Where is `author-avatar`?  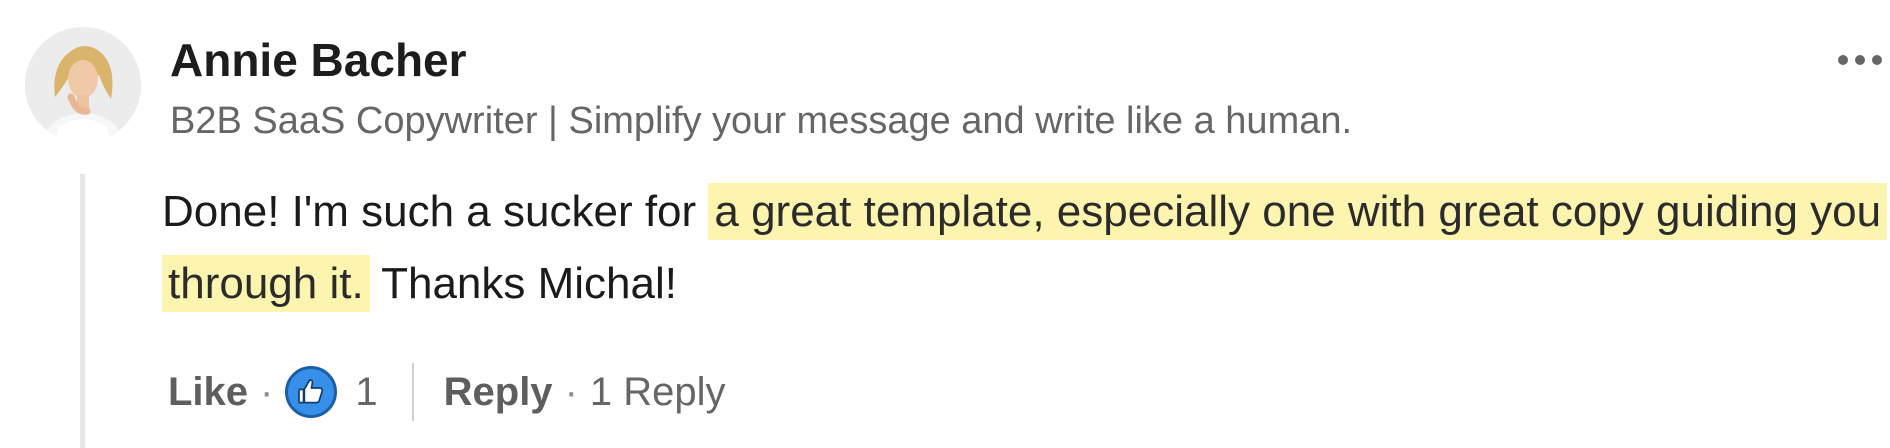 author-avatar is located at coordinates (83, 85).